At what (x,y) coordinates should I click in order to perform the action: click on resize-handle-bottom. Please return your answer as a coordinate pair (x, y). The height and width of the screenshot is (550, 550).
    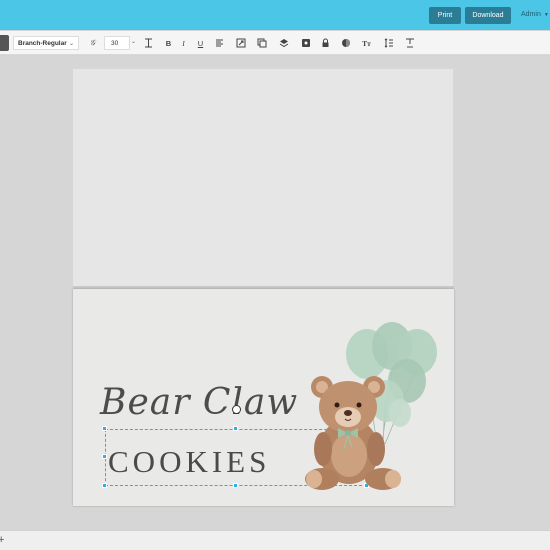
    Looking at the image, I should click on (235, 485).